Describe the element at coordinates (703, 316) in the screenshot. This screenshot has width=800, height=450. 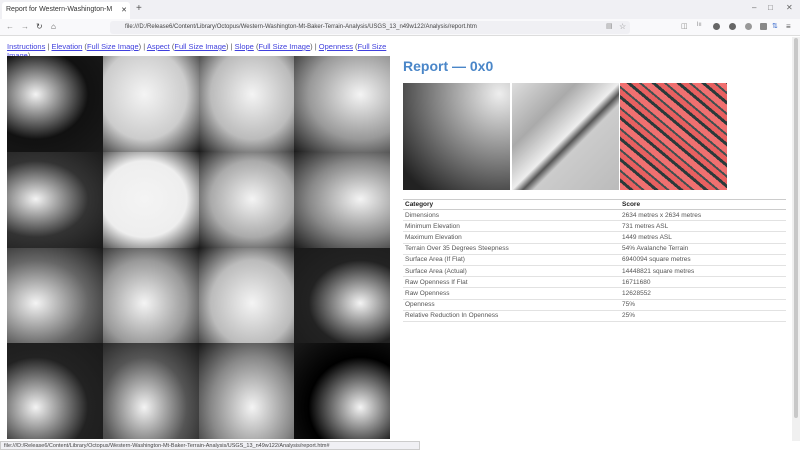
I see `score-cell: 25%` at that location.